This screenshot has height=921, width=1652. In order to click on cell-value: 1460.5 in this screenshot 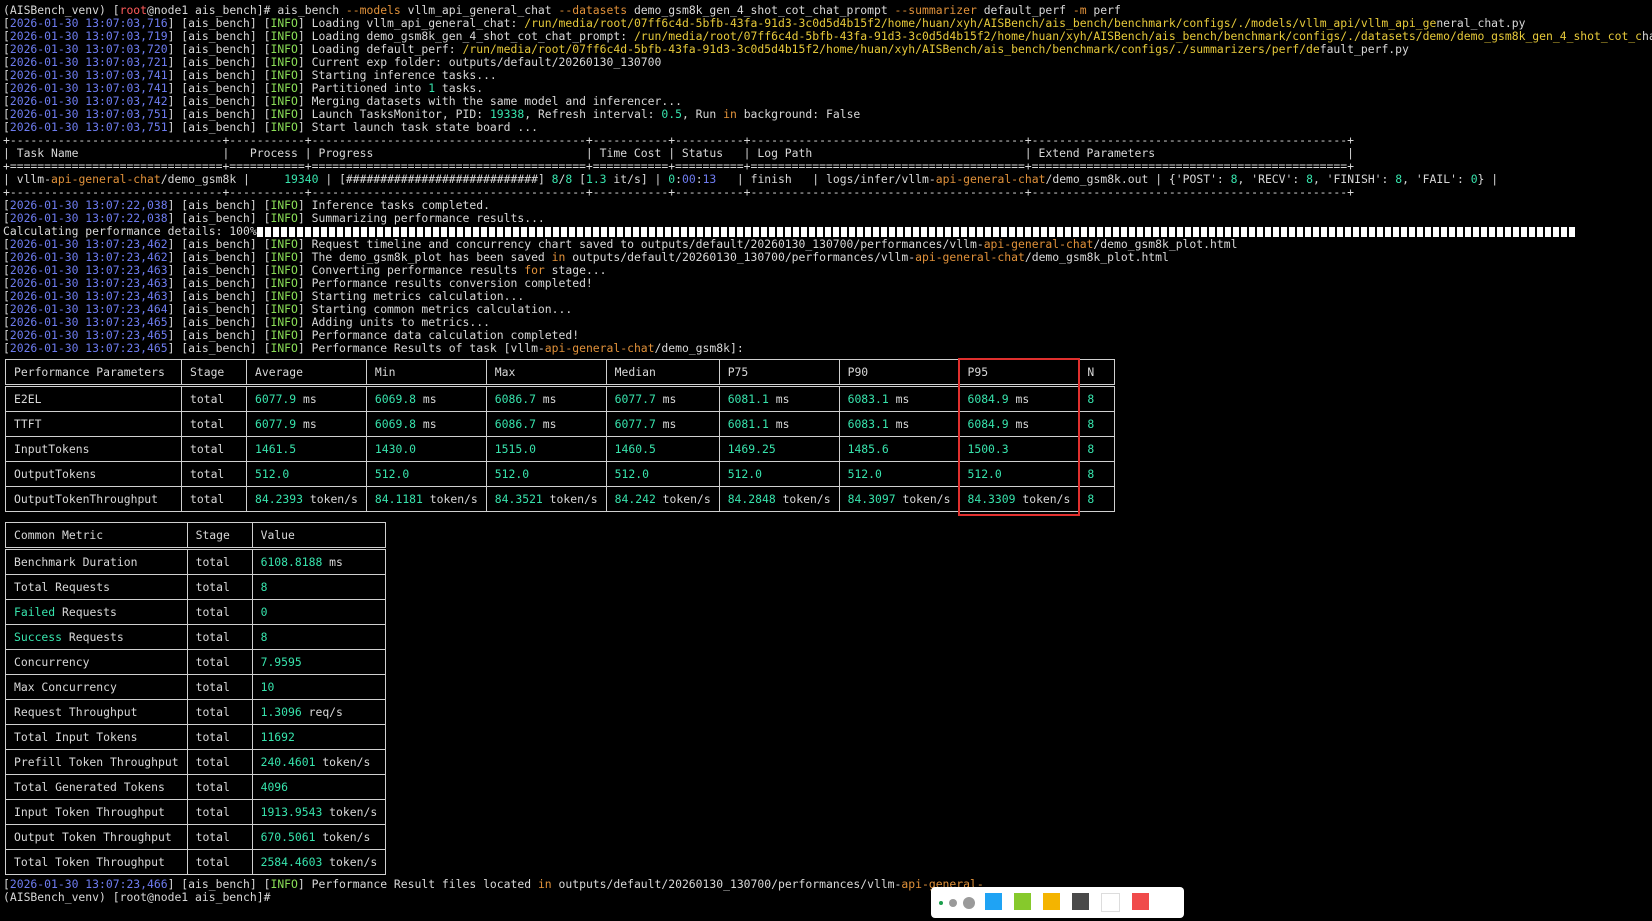, I will do `click(635, 449)`.